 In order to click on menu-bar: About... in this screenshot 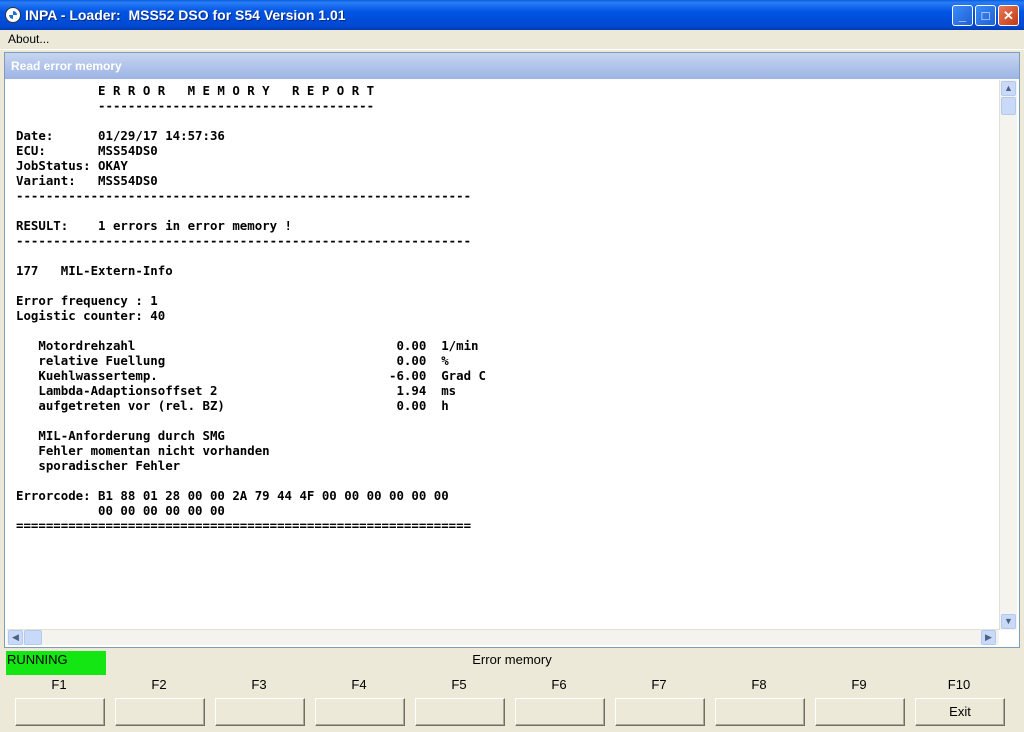, I will do `click(512, 40)`.